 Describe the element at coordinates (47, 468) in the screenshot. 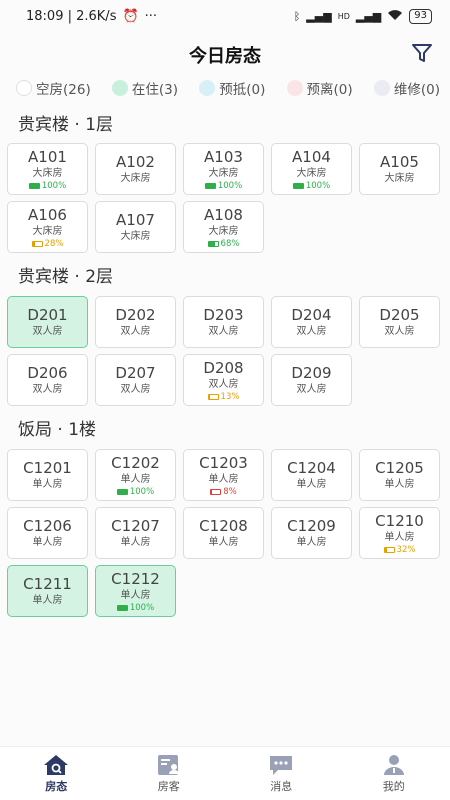

I see `room-number: C1201` at that location.